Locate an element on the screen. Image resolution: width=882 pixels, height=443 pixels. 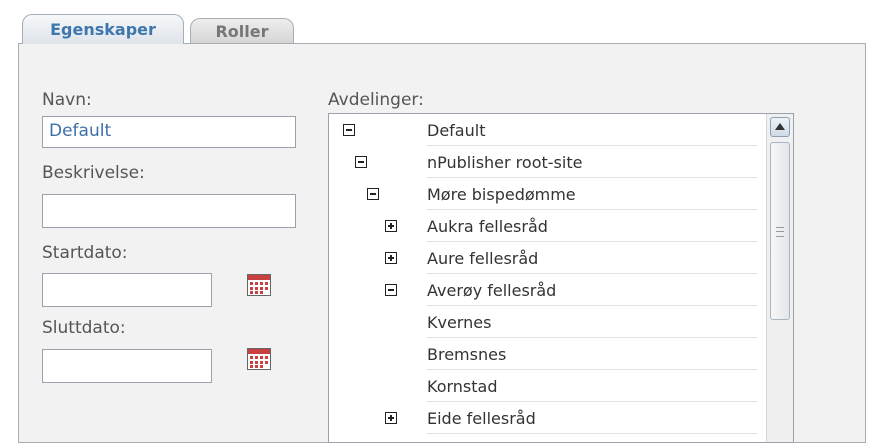
tree-item-label: Aure fellesråd is located at coordinates (592, 261).